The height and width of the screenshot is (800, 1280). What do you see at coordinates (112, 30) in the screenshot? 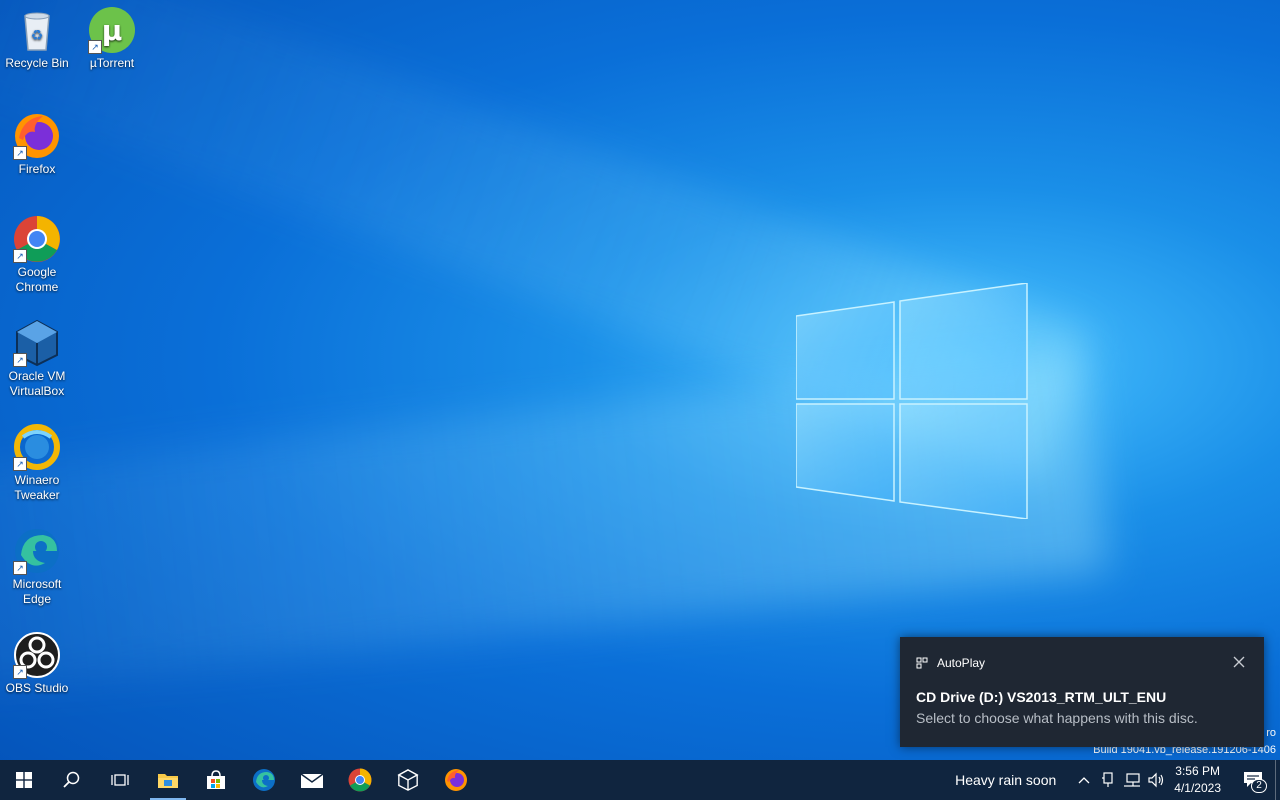
I see `svg-text: µ` at bounding box center [112, 30].